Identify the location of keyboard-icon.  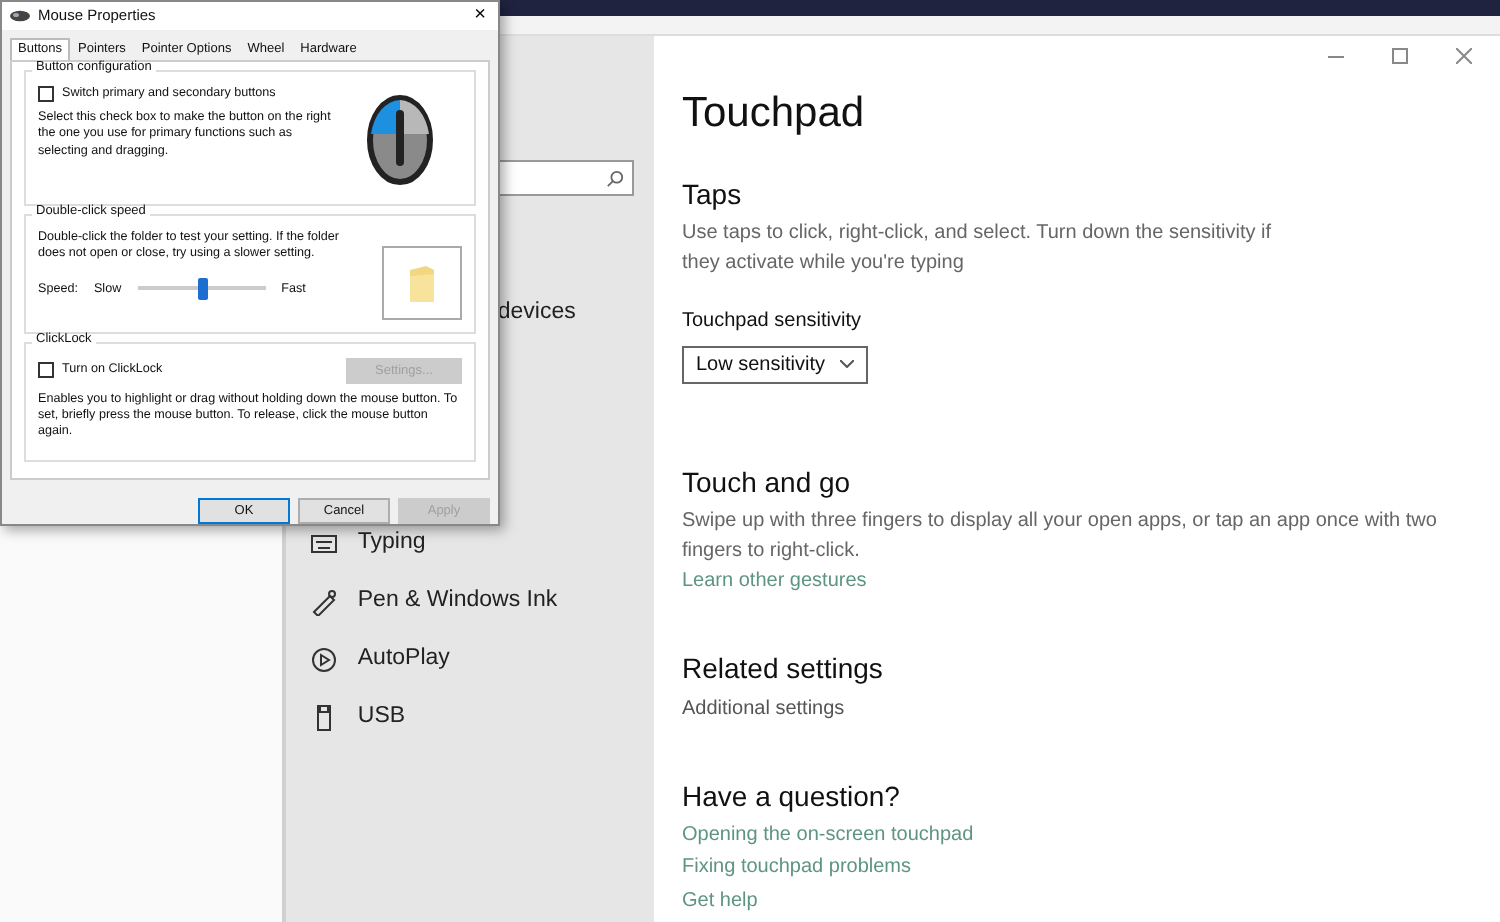
(323, 543).